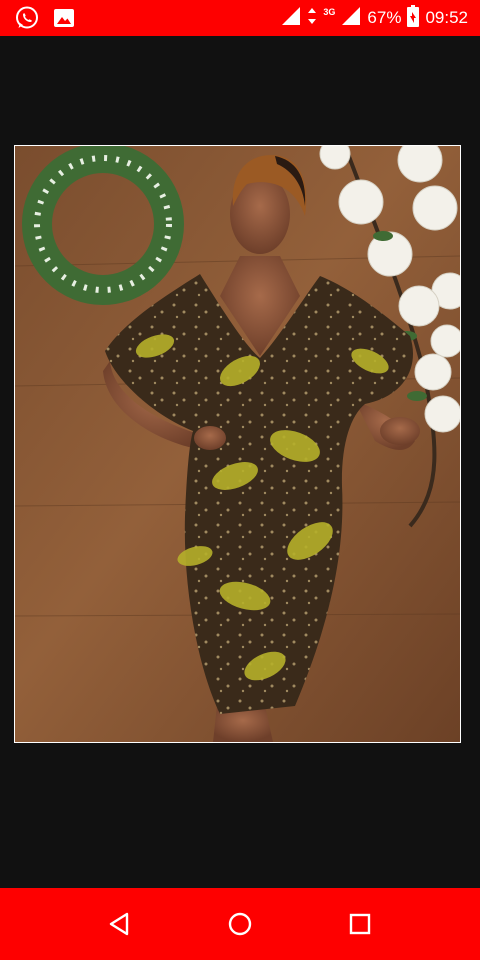  I want to click on status-bar: 3G 67% 09:52, so click(240, 18).